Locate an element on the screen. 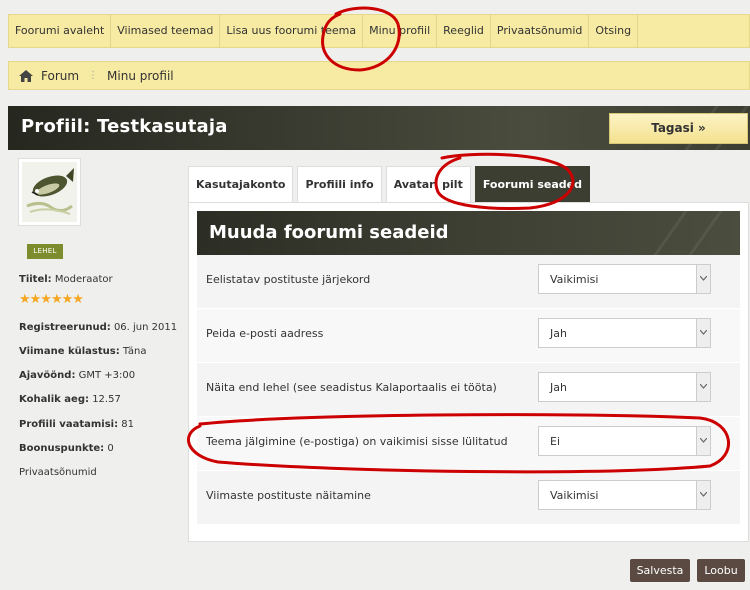  fish-avatar-icon is located at coordinates (49, 192).